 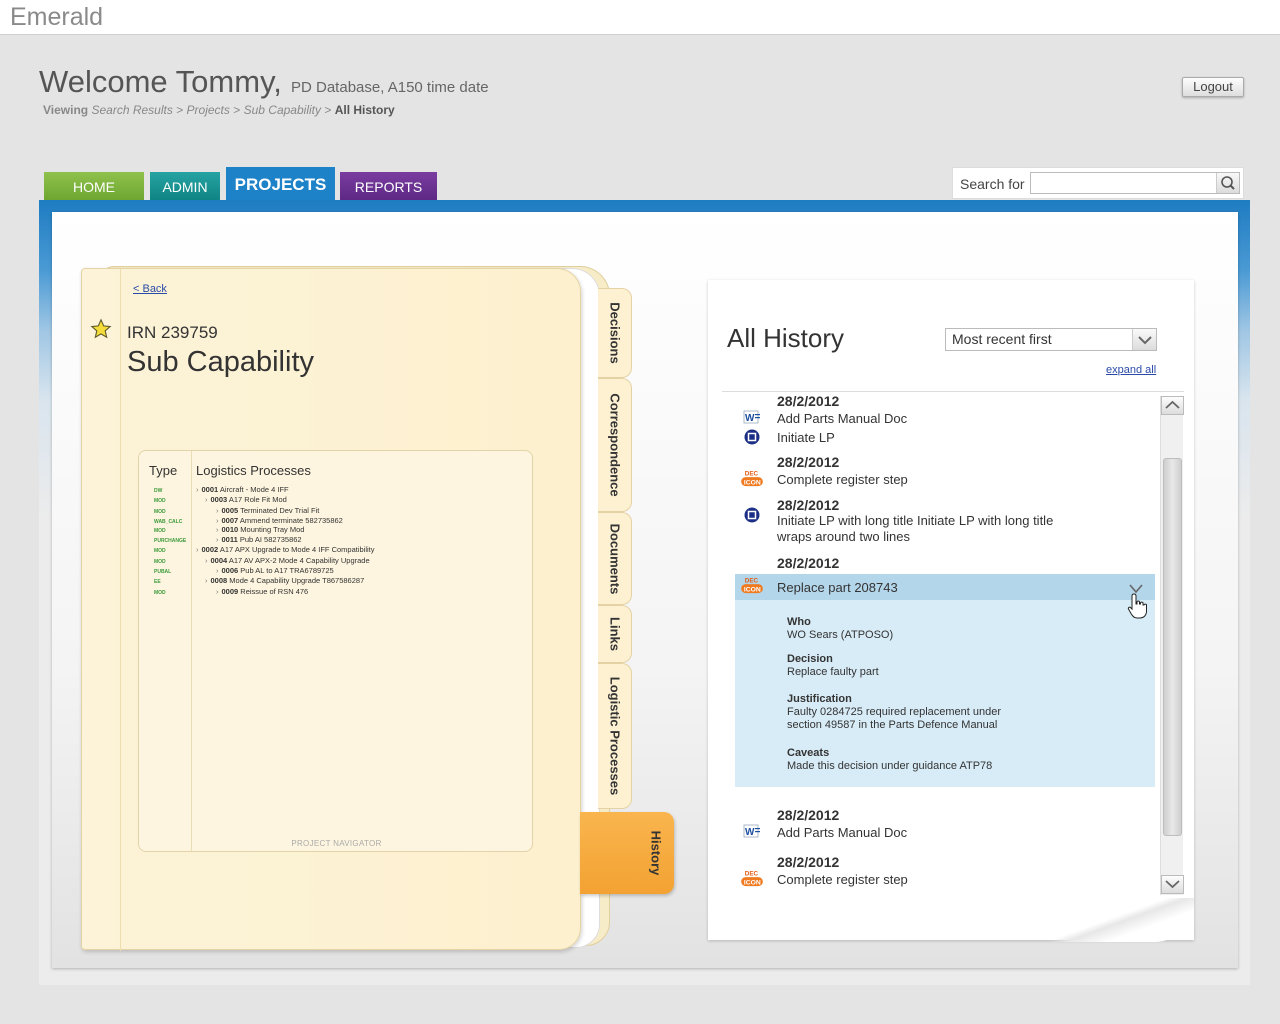 I want to click on breadcrumb-search-results: Search Results, so click(x=131, y=110).